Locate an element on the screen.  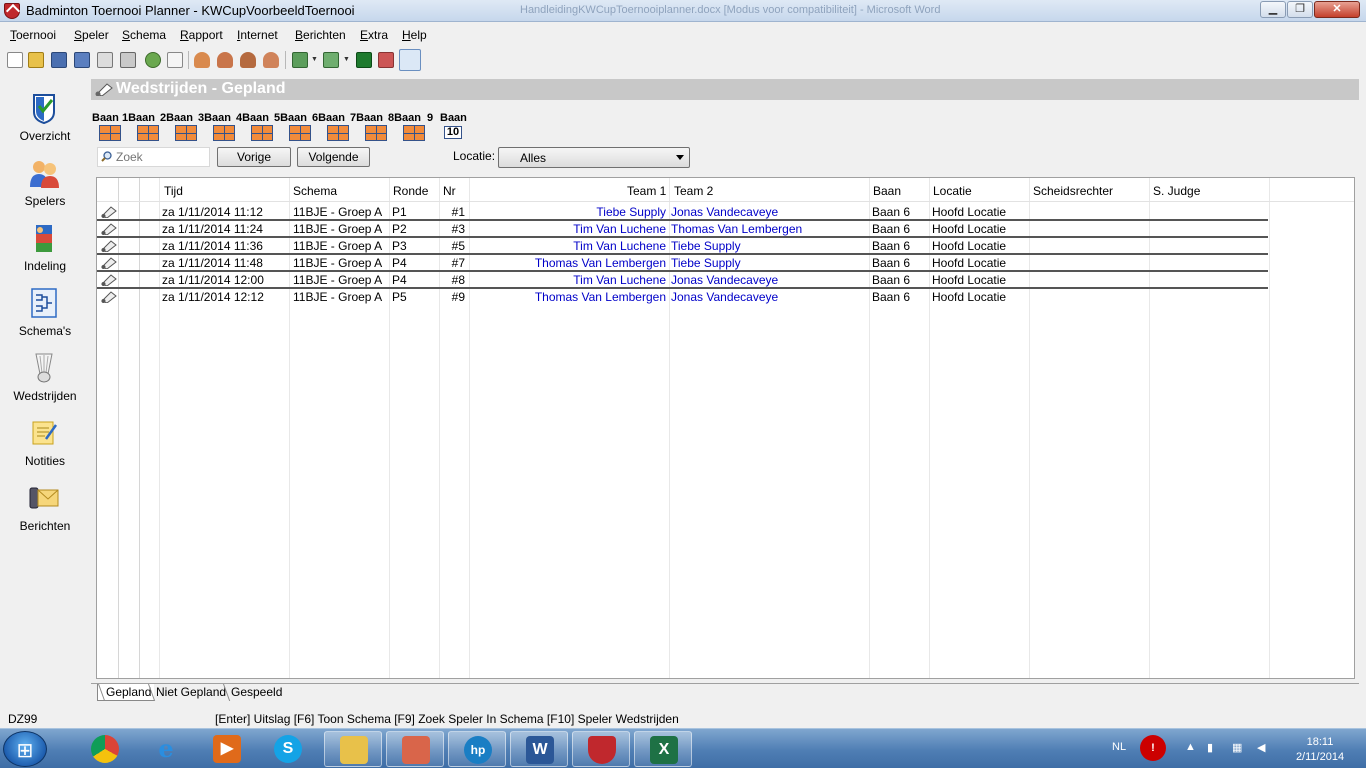
menu-schema: Schema is located at coordinates (144, 35).